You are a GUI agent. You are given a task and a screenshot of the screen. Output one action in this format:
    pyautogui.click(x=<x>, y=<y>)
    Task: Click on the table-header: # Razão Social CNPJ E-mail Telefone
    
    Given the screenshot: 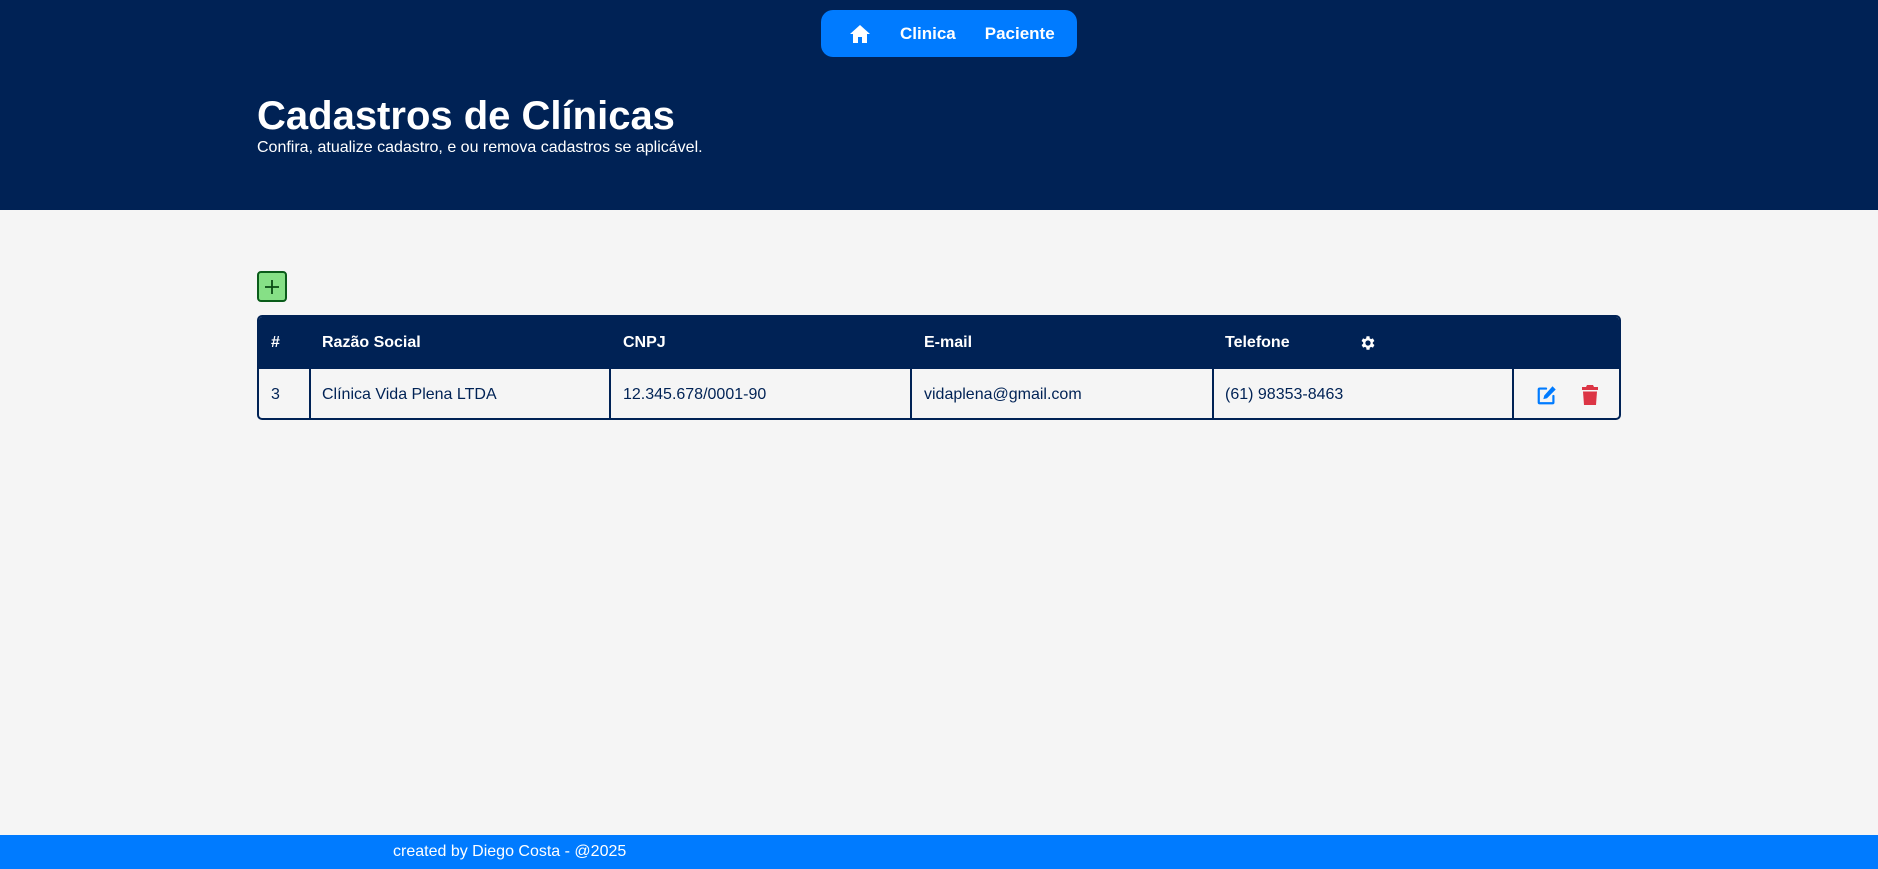 What is the action you would take?
    pyautogui.click(x=939, y=343)
    